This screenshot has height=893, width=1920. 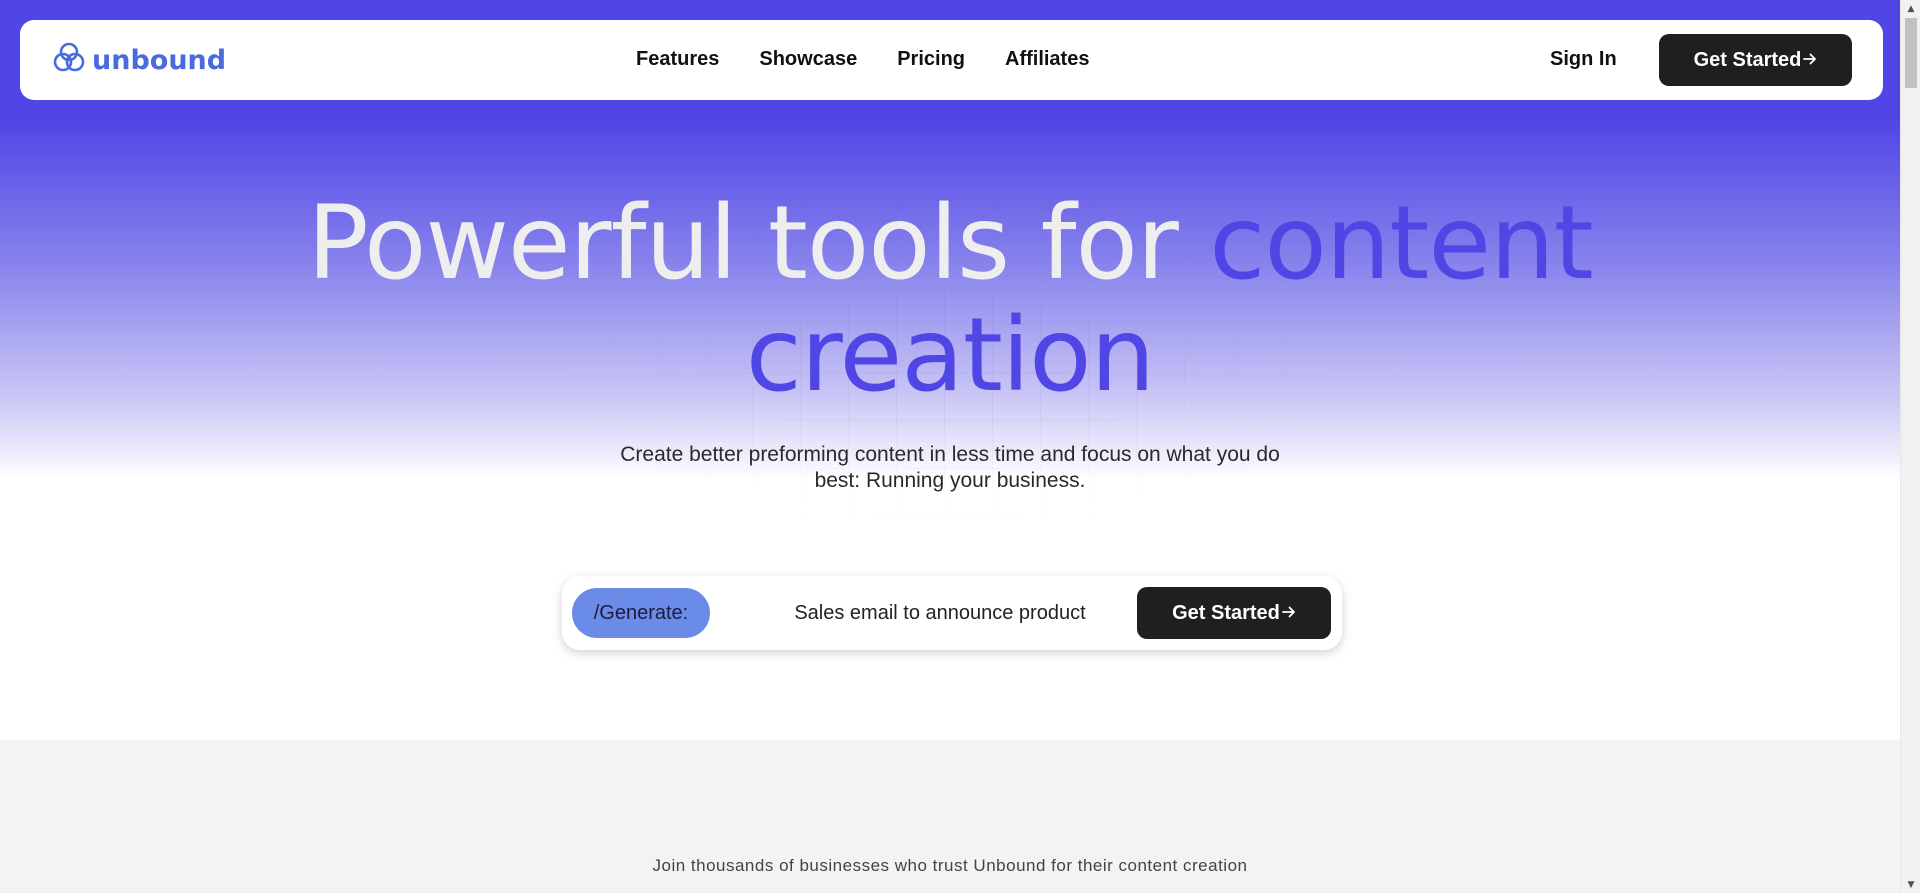 I want to click on generate-pill: /Generate:, so click(x=641, y=613).